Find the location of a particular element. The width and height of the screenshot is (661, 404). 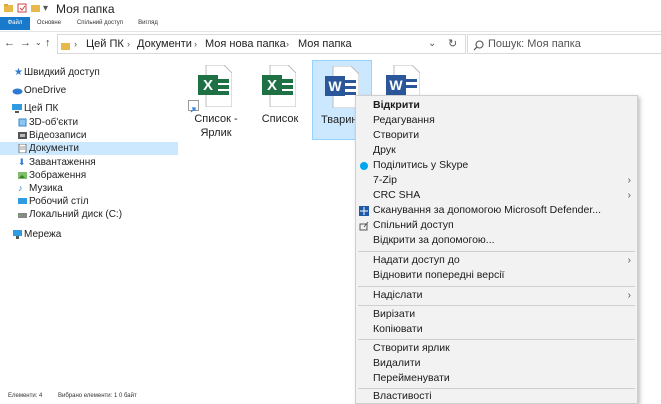

menu-item-print: Друк is located at coordinates (496, 150).